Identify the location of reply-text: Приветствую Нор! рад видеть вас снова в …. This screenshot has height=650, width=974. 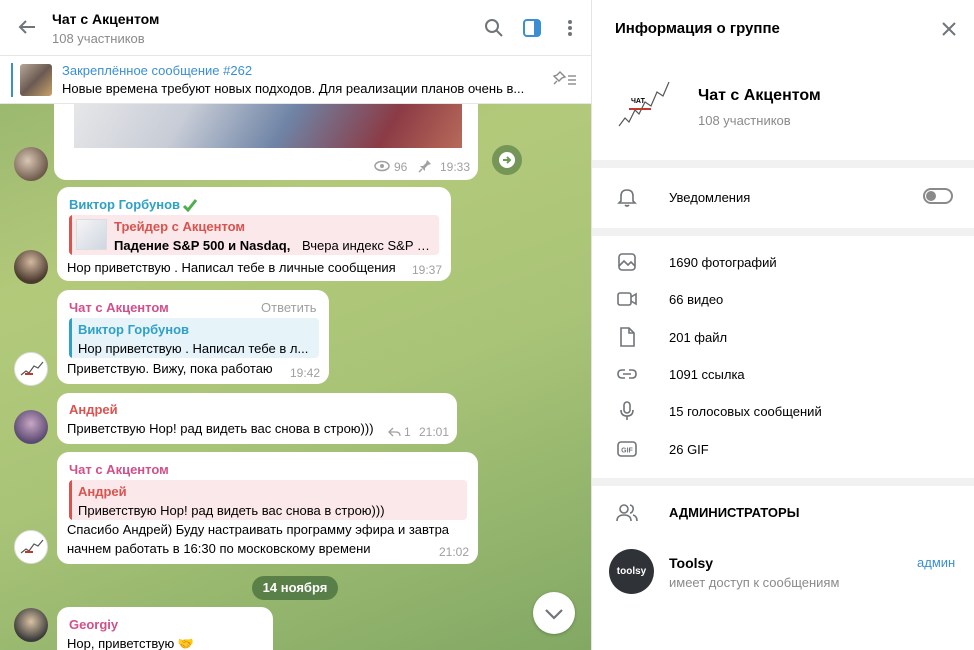
(231, 510).